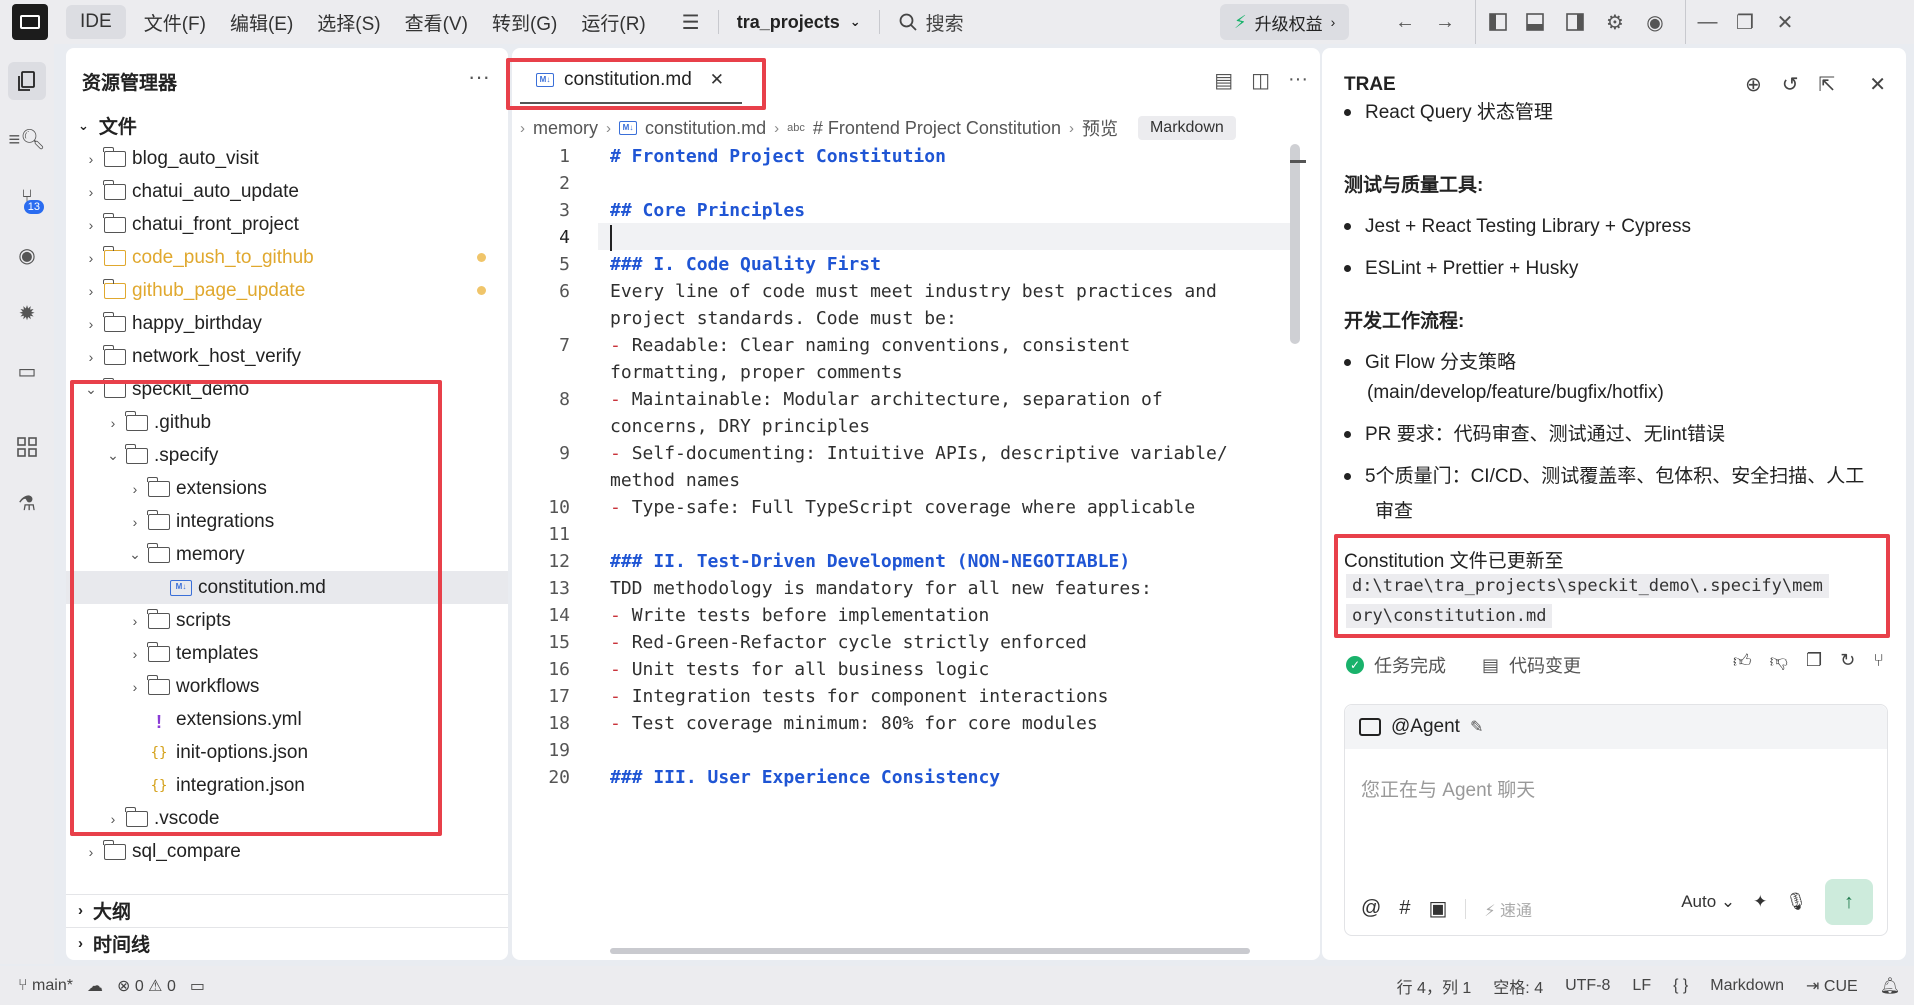 The height and width of the screenshot is (1005, 1914). I want to click on tree-folder: › blog_auto_visit, so click(287, 158).